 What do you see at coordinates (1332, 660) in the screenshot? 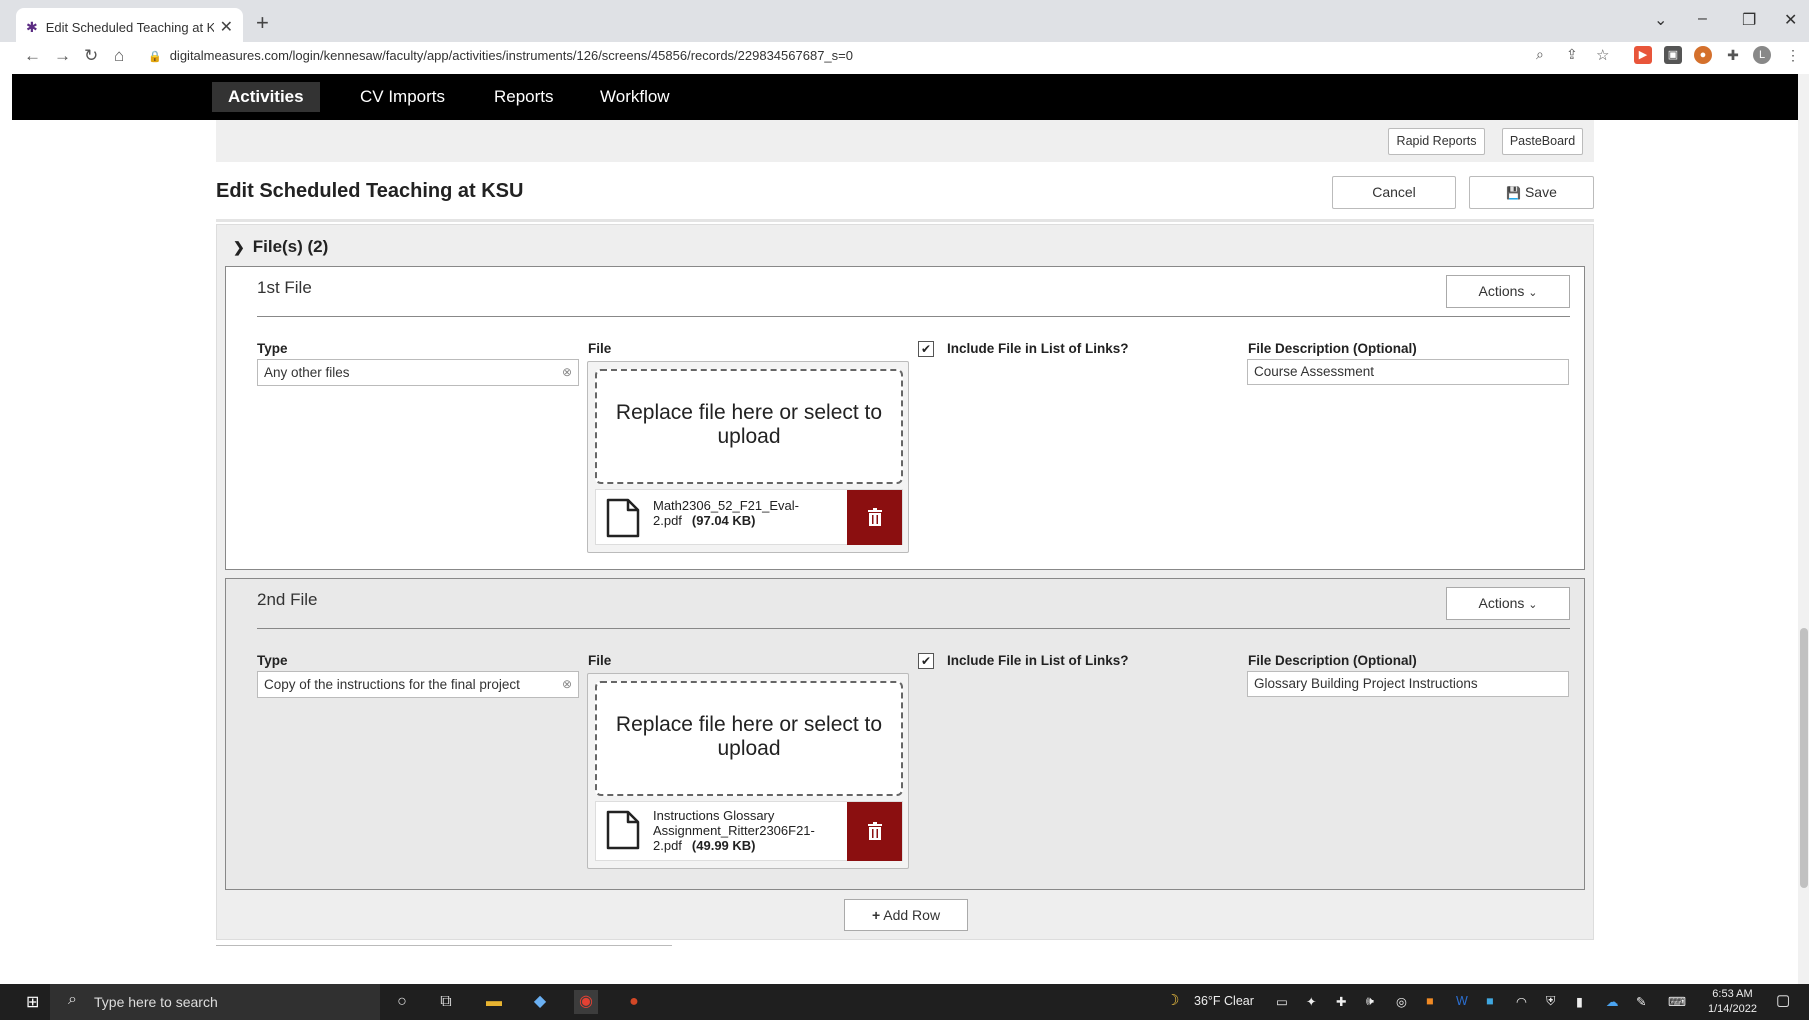
I see `file-description-label: File Description (Optional)` at bounding box center [1332, 660].